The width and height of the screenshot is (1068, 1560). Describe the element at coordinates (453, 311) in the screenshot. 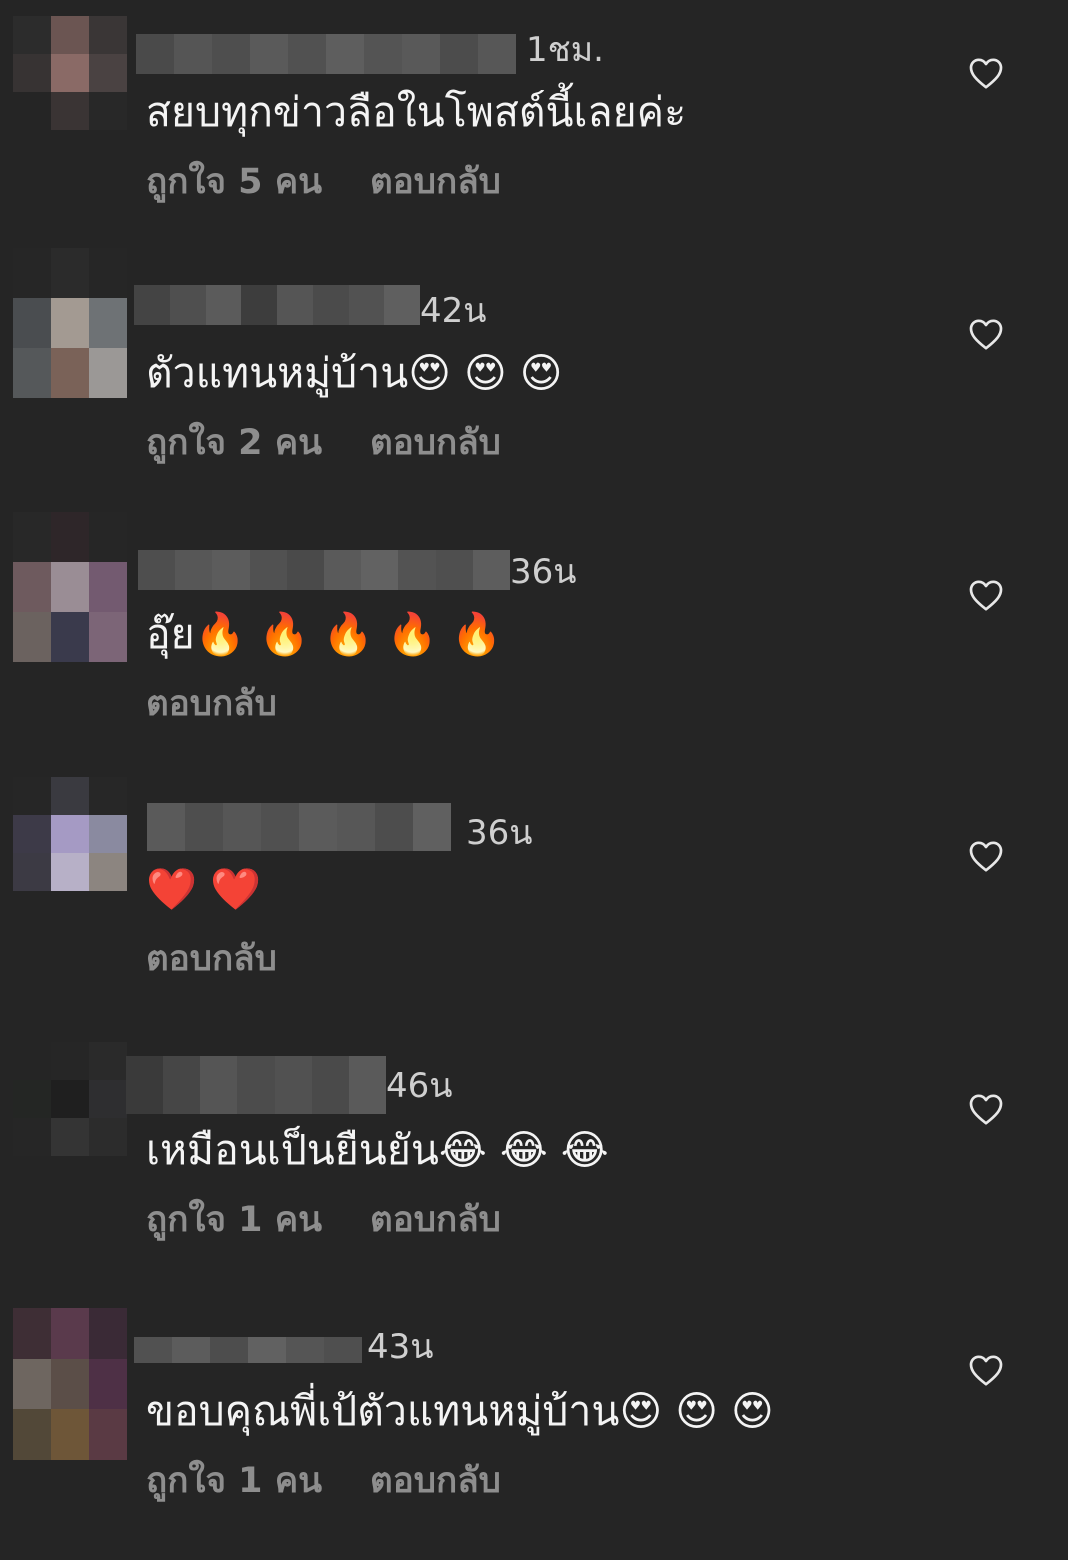

I see `comment-timestamp: 42น` at that location.